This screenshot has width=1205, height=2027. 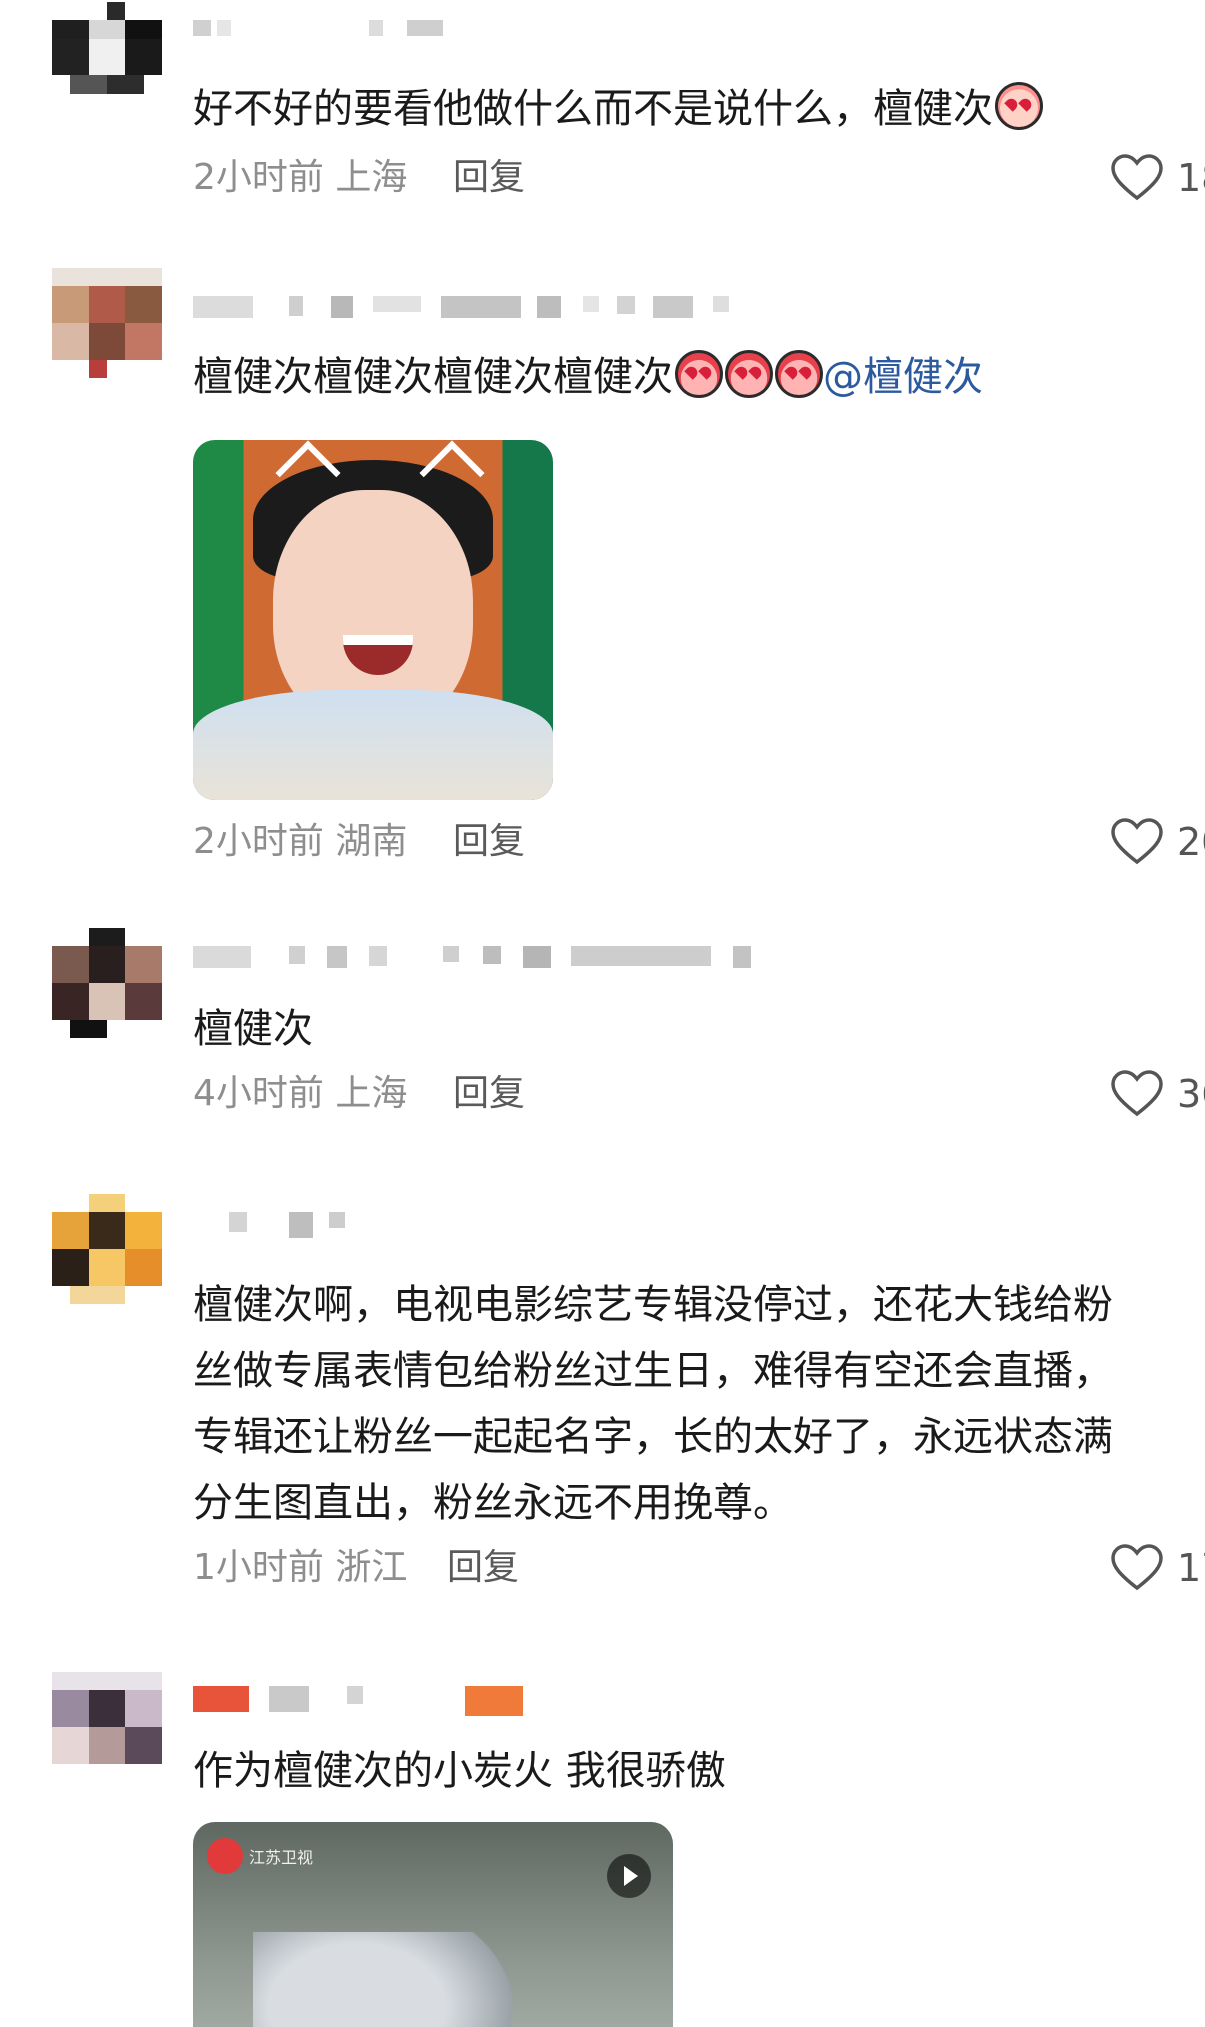 I want to click on comment-text-line: 檀健次啊，电视电影综艺专辑没停过，还花大钱给粉, so click(x=653, y=1305).